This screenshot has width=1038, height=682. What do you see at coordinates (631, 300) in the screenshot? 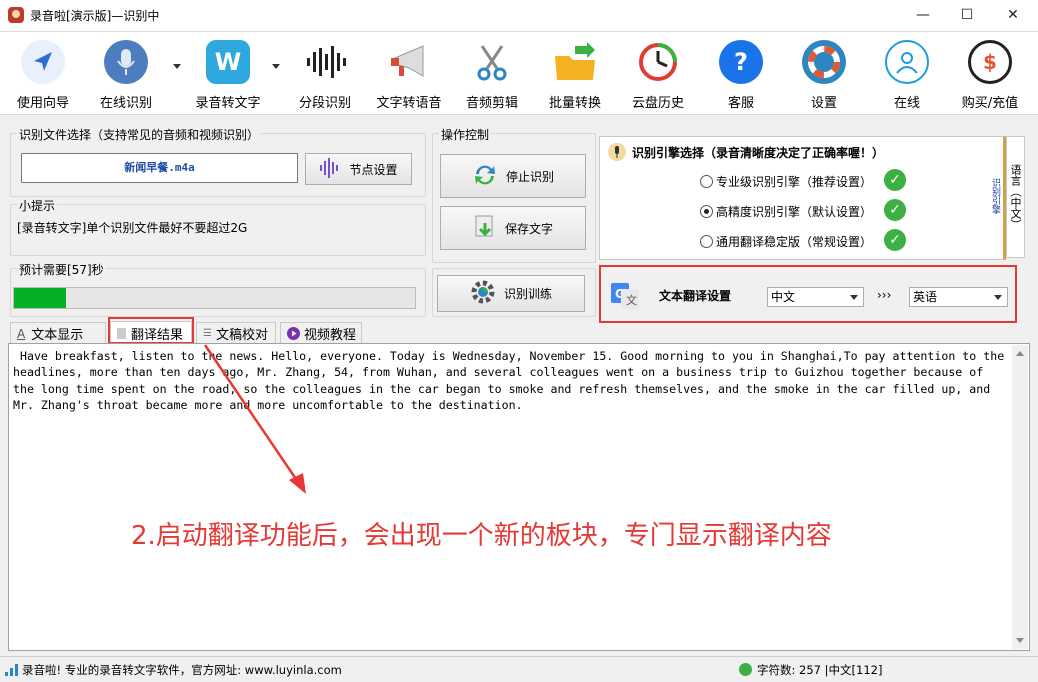
I see `svg-text: 文` at bounding box center [631, 300].